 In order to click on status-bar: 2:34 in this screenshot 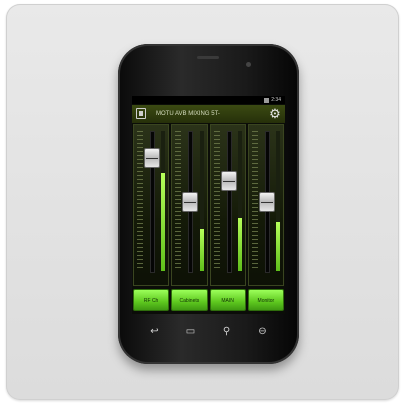, I will do `click(208, 100)`.